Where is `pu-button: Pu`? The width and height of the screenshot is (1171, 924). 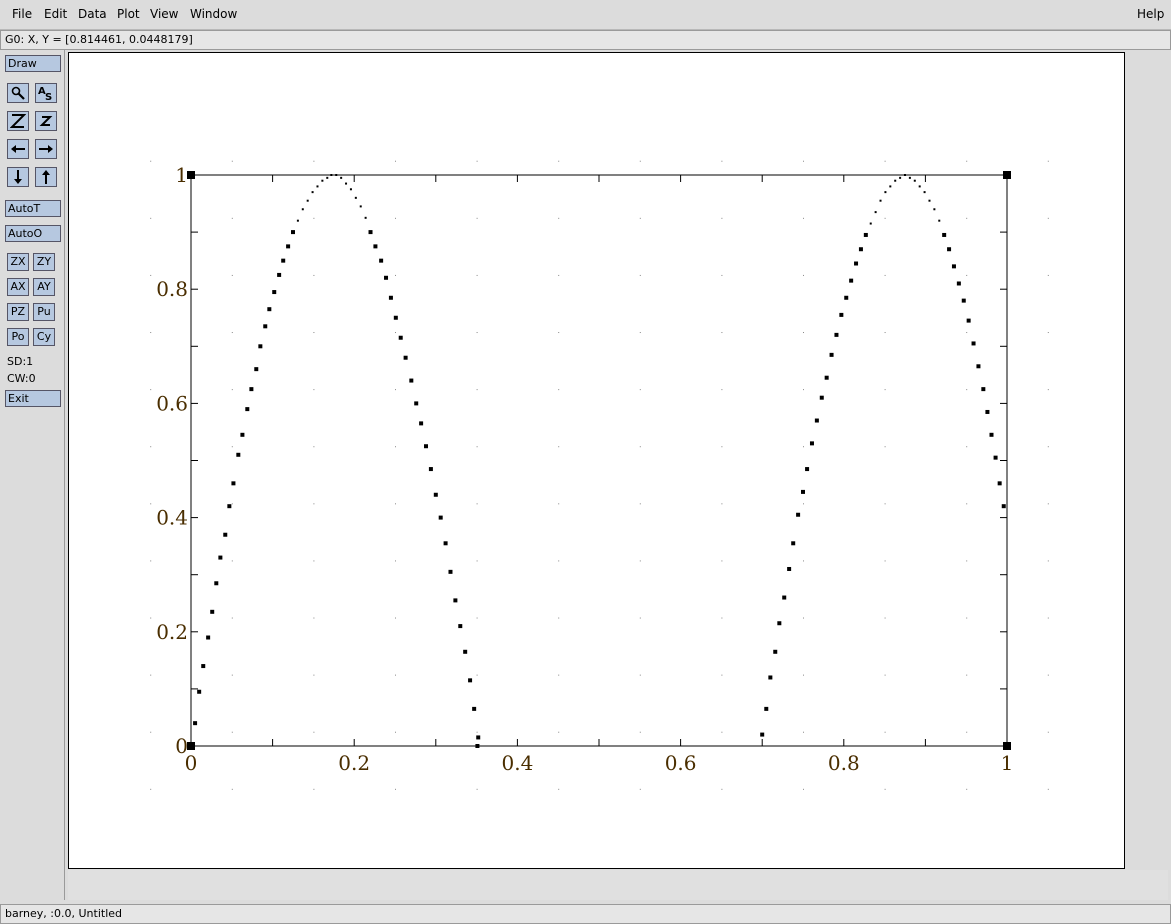
pu-button: Pu is located at coordinates (44, 312).